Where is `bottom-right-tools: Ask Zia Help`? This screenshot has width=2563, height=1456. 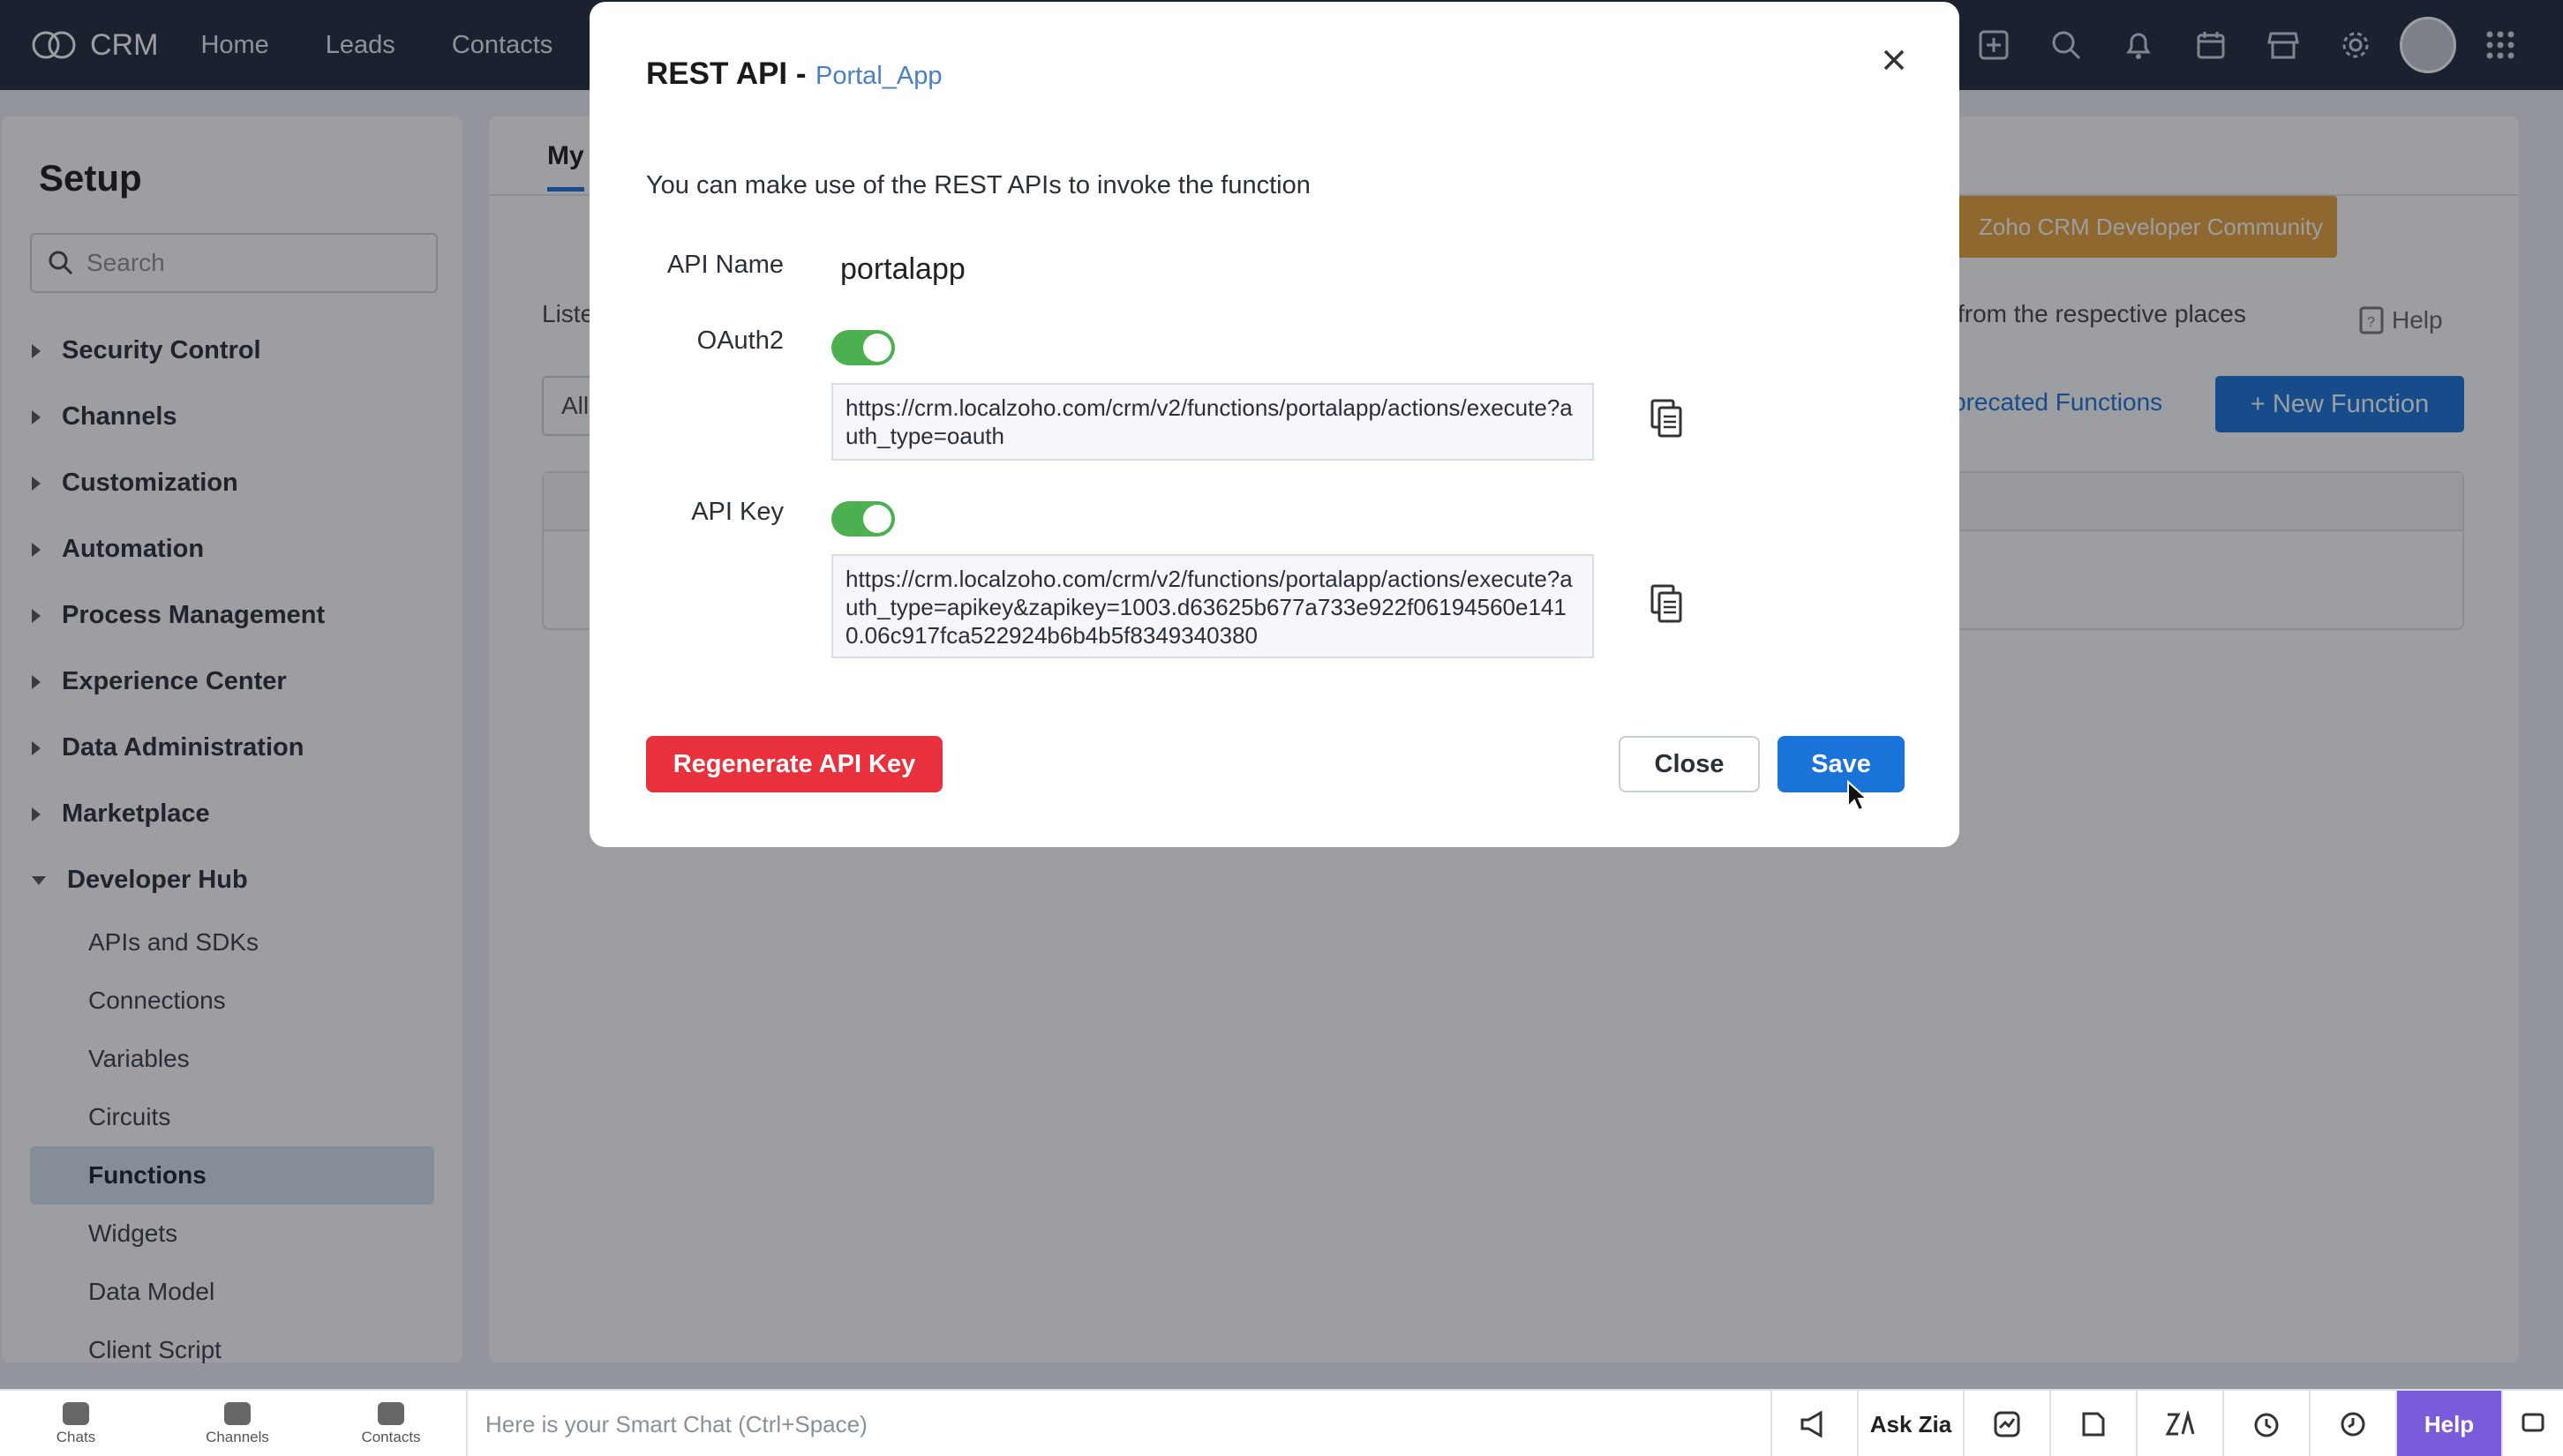
bottom-right-tools: Ask Zia Help is located at coordinates (2166, 1423).